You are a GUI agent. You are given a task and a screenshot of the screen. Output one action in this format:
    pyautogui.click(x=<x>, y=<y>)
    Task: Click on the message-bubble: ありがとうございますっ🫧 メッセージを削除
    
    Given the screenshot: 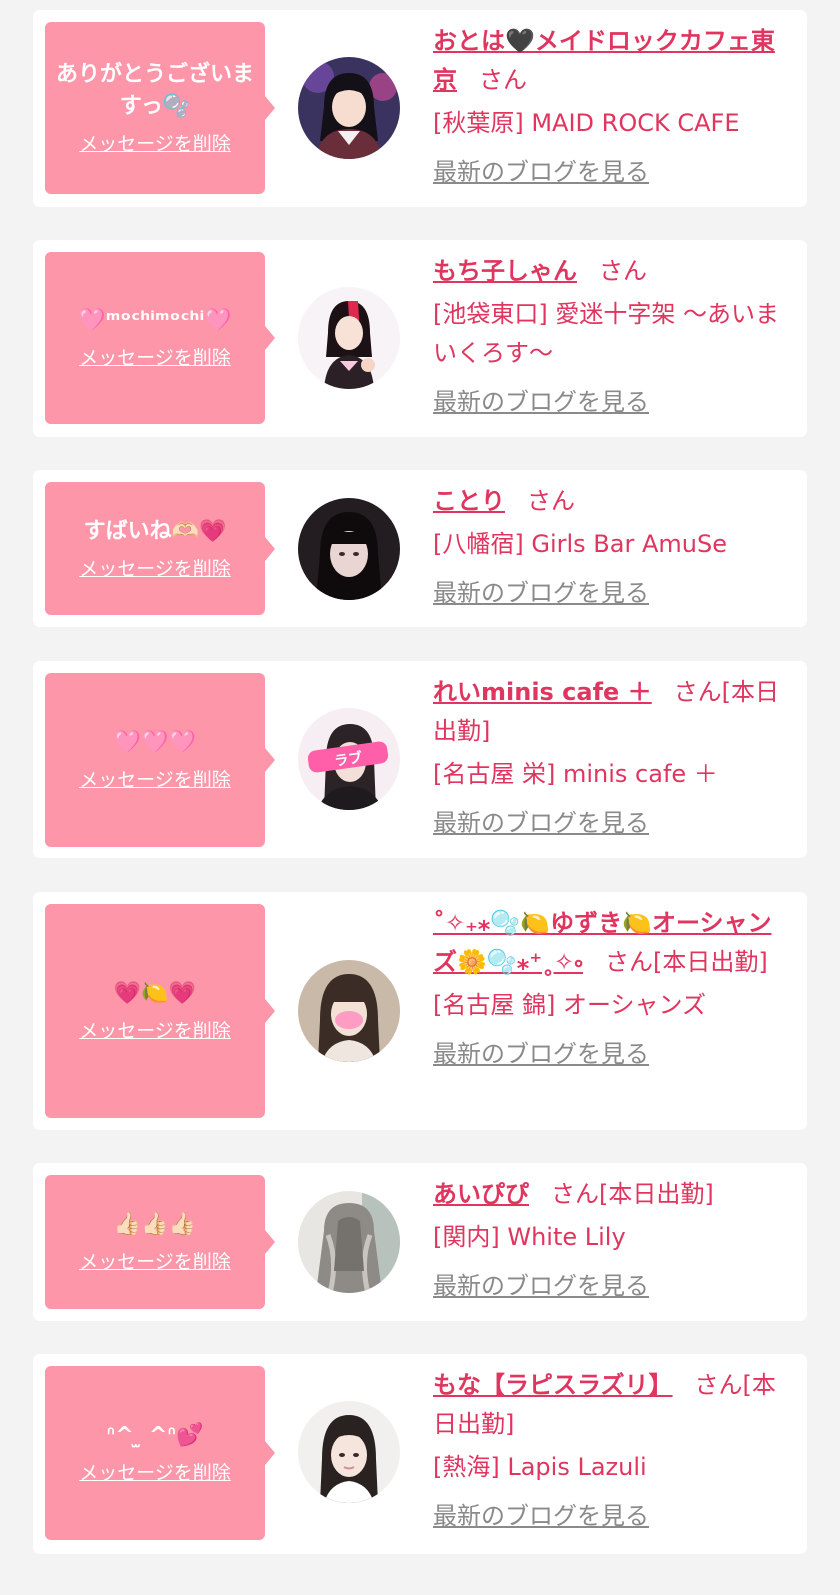 What is the action you would take?
    pyautogui.click(x=160, y=108)
    